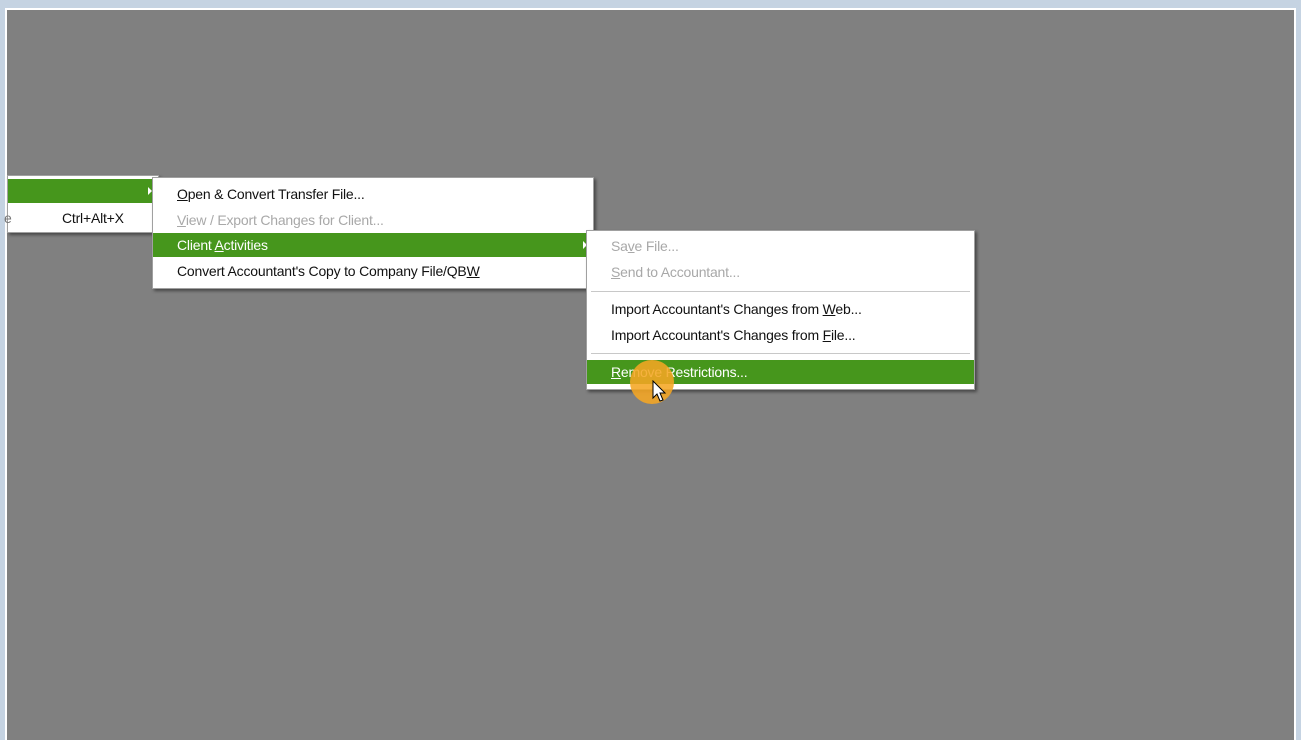  Describe the element at coordinates (219, 245) in the screenshot. I see `item-label-accelerator: A` at that location.